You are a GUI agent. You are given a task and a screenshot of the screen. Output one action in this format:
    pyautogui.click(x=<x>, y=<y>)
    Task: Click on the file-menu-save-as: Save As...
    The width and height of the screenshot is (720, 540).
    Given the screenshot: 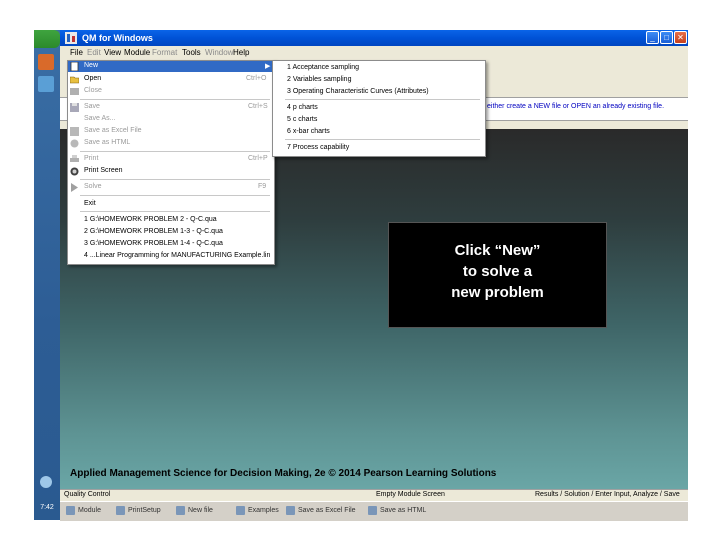 What is the action you would take?
    pyautogui.click(x=100, y=119)
    